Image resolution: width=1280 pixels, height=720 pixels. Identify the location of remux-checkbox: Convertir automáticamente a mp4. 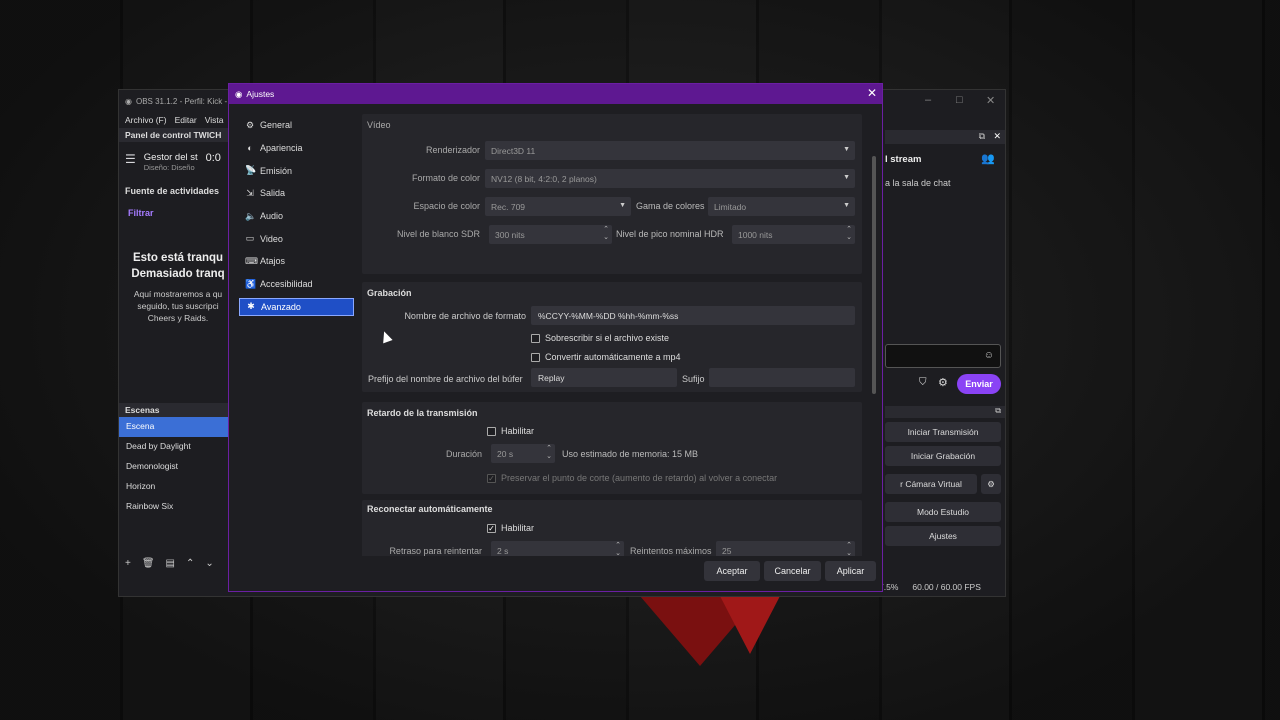
(606, 357).